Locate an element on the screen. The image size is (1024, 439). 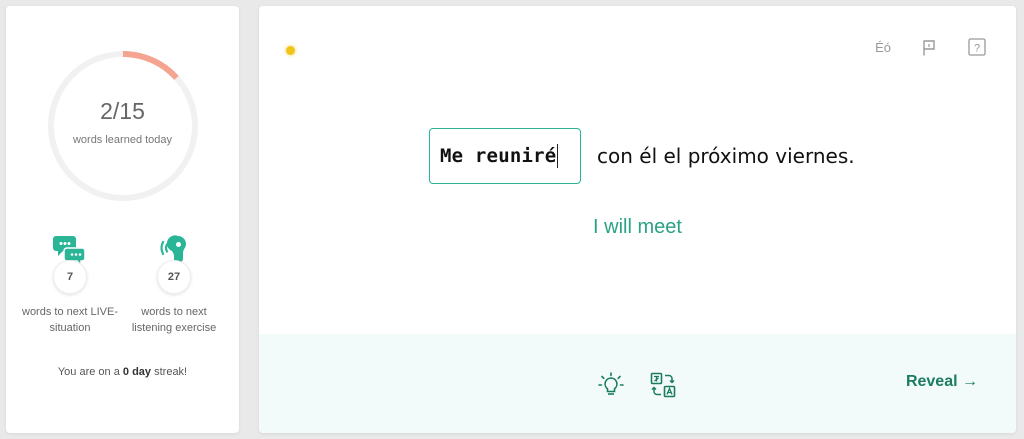
help-button: ? is located at coordinates (977, 47).